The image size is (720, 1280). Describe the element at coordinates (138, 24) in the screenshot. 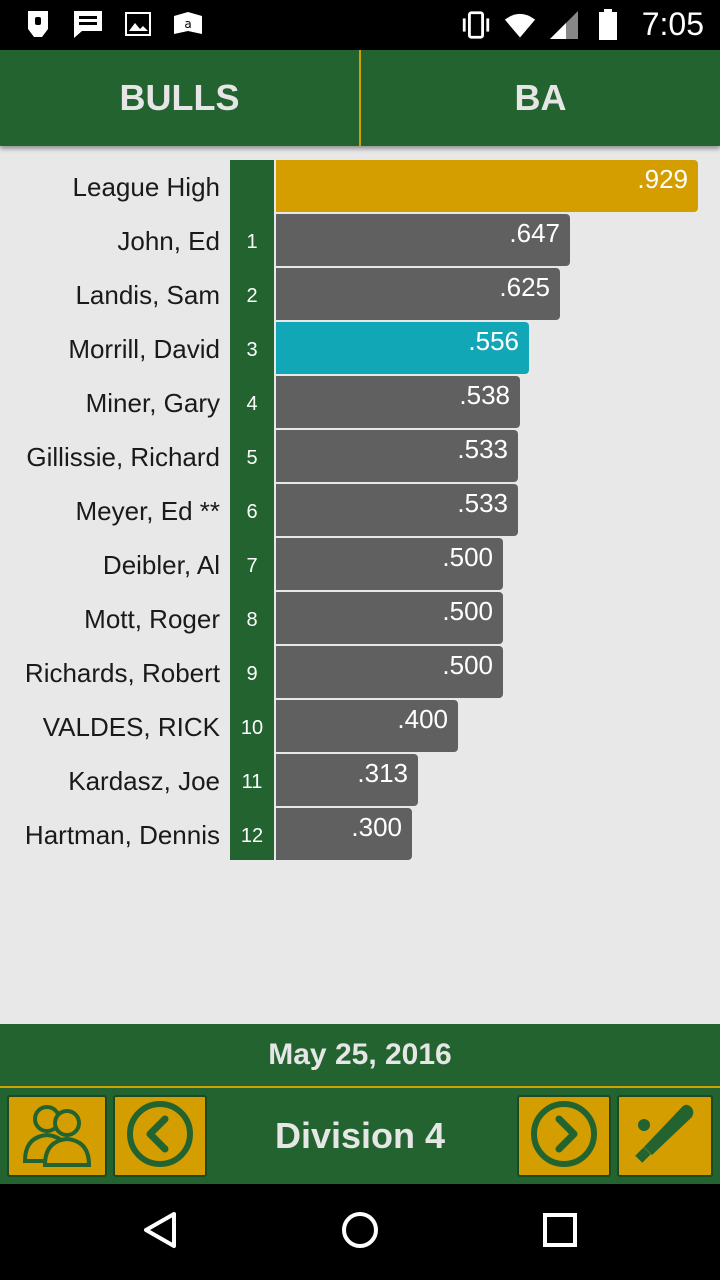

I see `image-icon` at that location.